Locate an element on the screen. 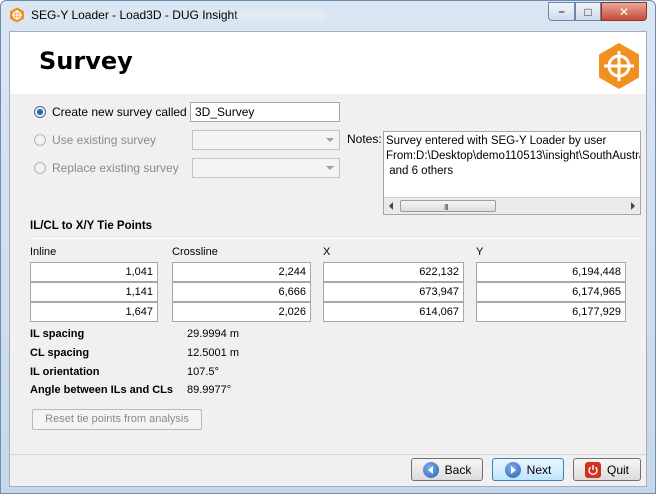  create-new-radio is located at coordinates (40, 112).